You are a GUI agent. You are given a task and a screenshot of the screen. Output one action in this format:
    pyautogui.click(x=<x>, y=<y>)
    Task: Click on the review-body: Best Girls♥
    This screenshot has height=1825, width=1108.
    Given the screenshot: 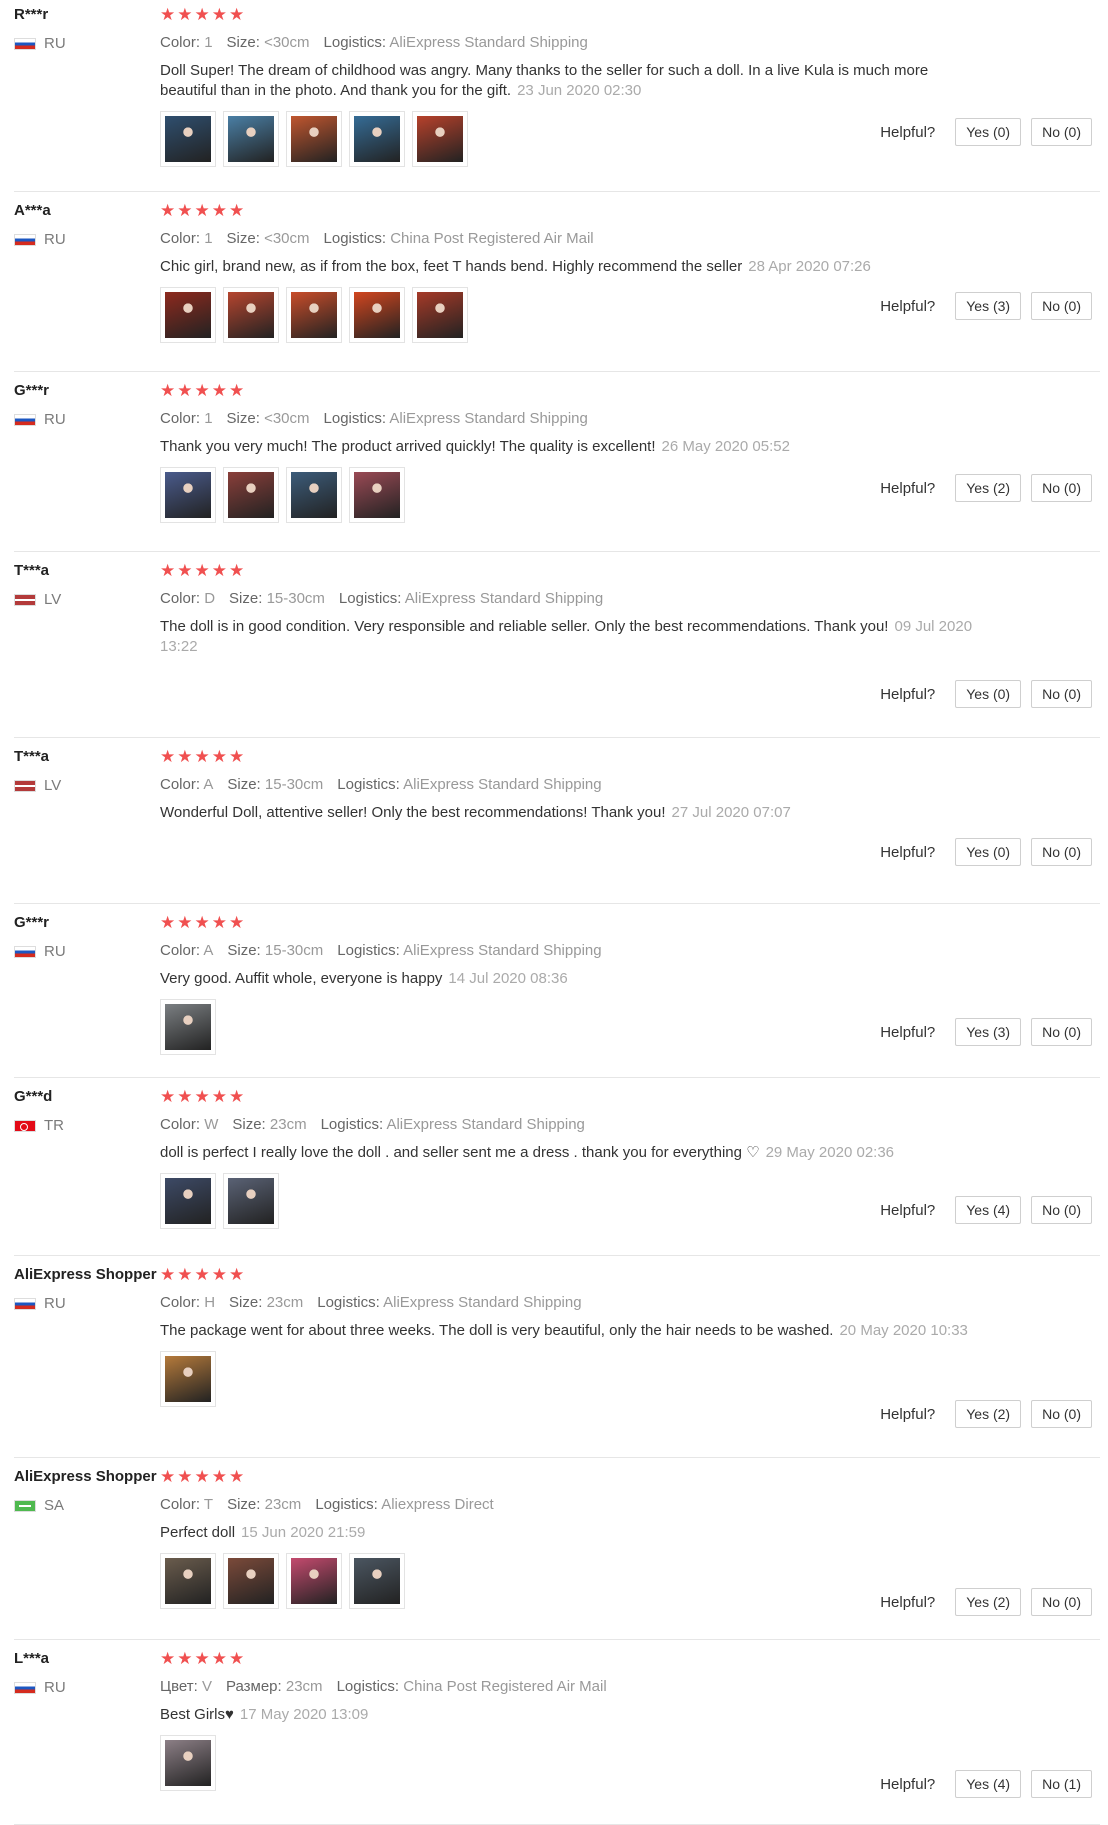 What is the action you would take?
    pyautogui.click(x=197, y=1714)
    